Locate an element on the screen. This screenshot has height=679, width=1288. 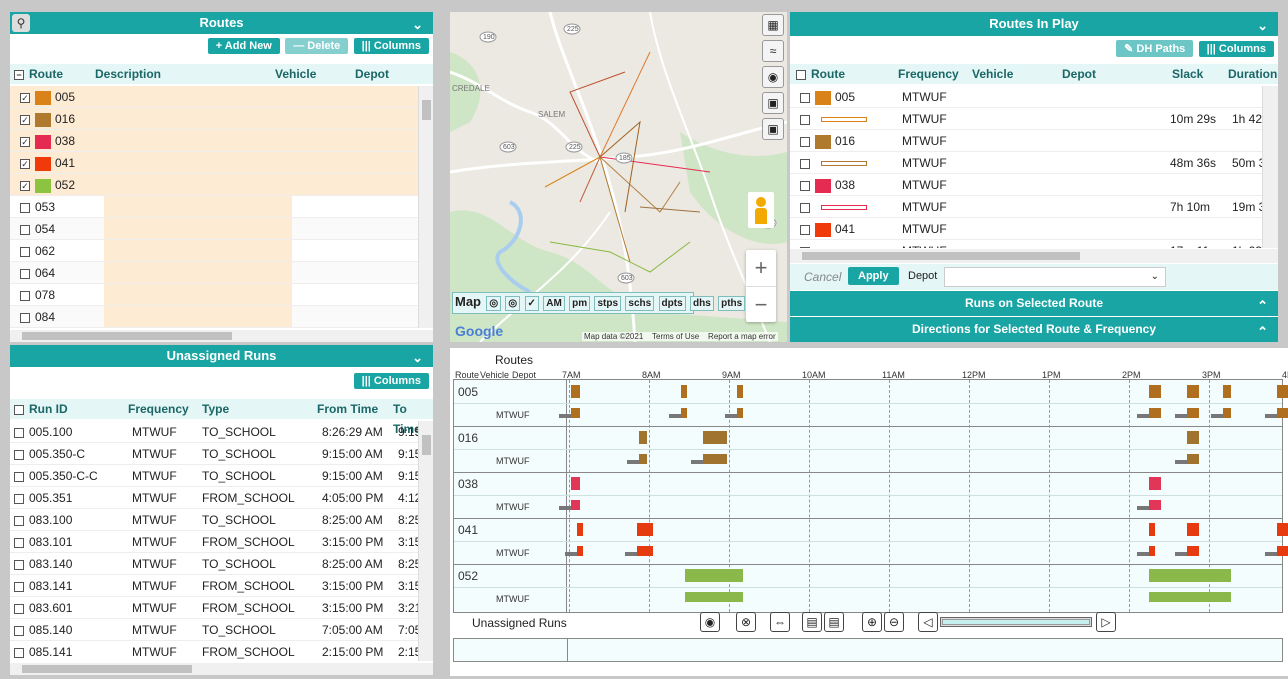
table-row: 054 is located at coordinates (214, 229).